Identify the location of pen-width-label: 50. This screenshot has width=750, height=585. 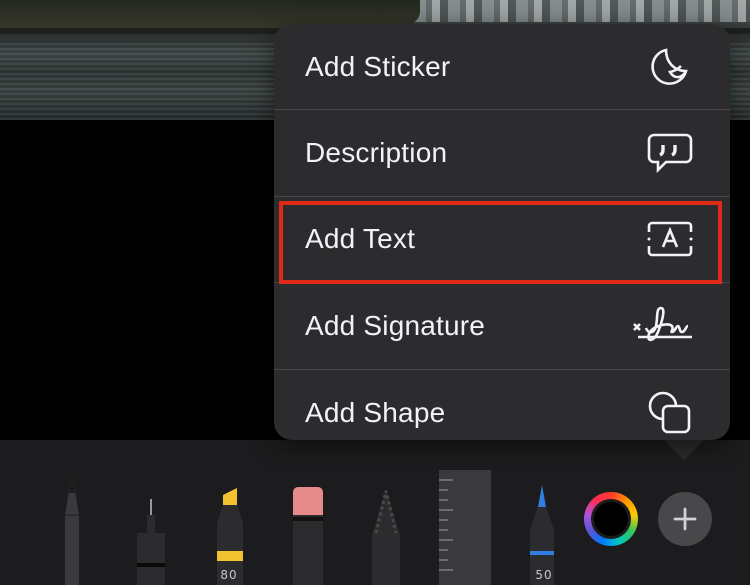
(544, 575).